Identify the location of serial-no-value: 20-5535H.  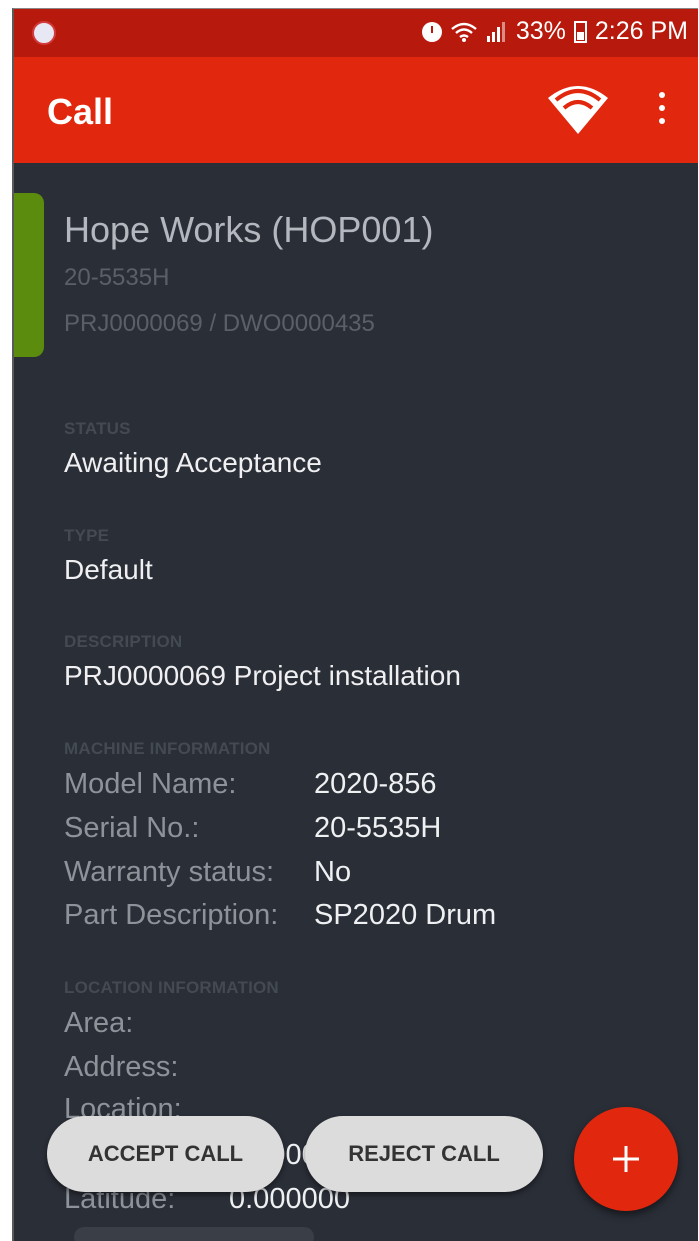
(378, 828).